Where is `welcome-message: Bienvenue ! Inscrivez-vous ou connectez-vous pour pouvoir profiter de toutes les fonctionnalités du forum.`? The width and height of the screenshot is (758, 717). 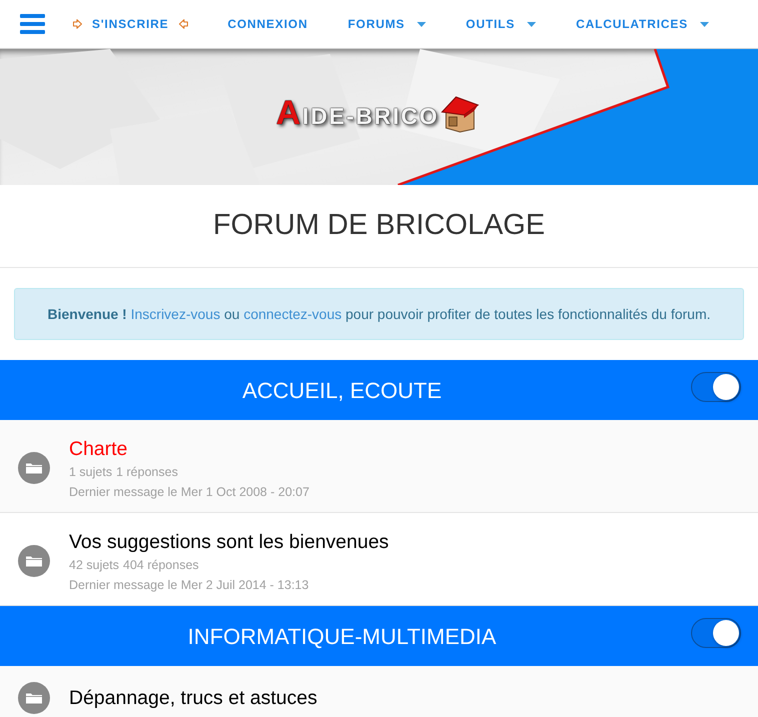 welcome-message: Bienvenue ! Inscrivez-vous ou connectez-vous pour pouvoir profiter de toutes les fonctionnalités du forum. is located at coordinates (378, 314).